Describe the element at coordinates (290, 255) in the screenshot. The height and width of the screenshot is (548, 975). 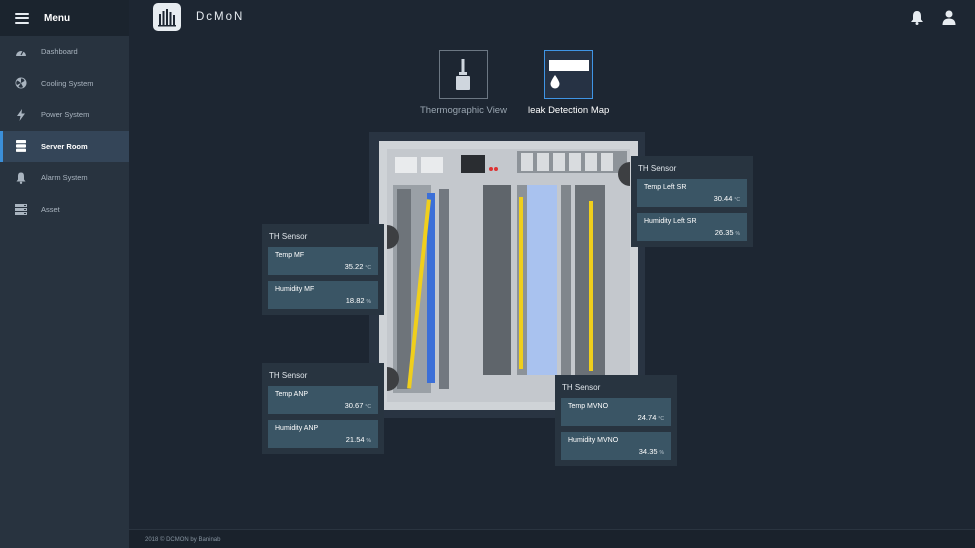
I see `metric-label: Temp MF` at that location.